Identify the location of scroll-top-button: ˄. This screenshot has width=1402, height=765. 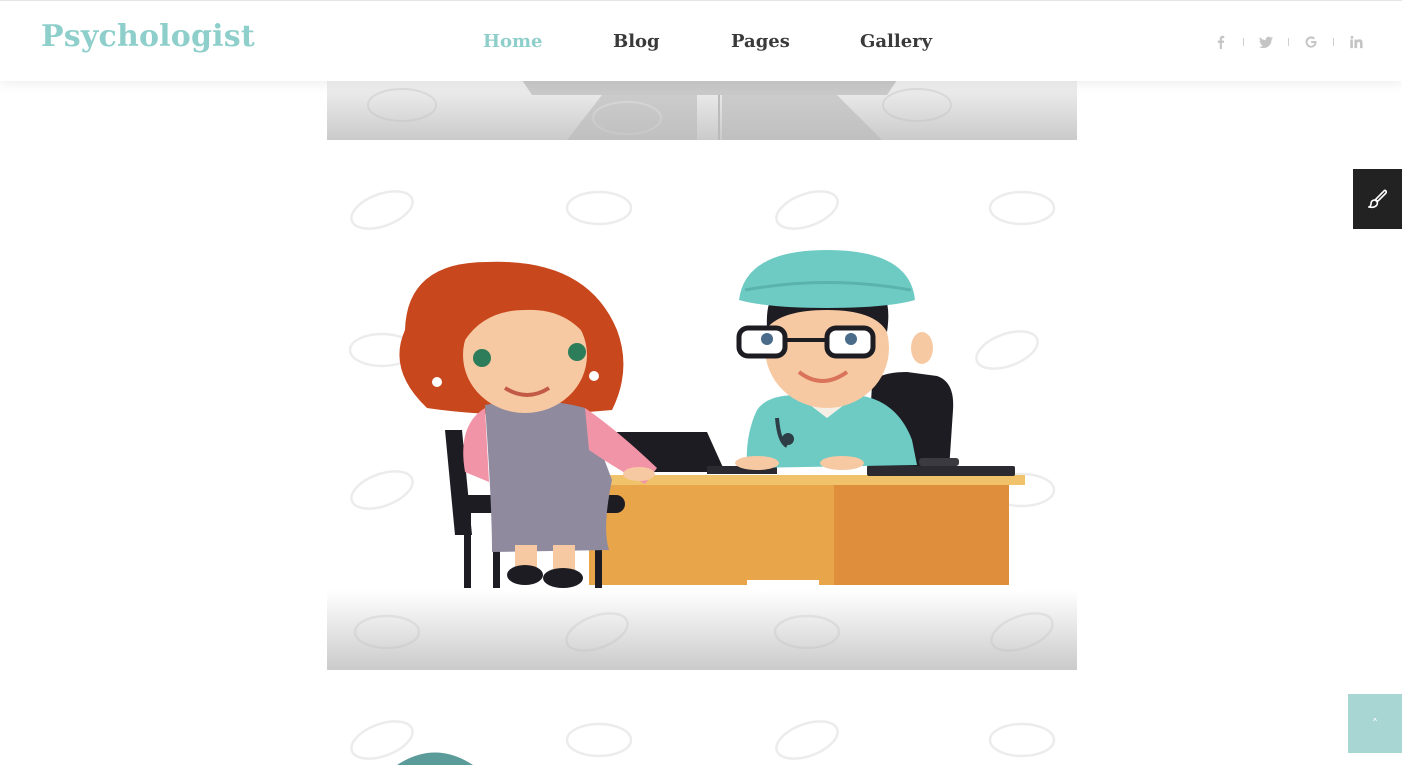
(1375, 723).